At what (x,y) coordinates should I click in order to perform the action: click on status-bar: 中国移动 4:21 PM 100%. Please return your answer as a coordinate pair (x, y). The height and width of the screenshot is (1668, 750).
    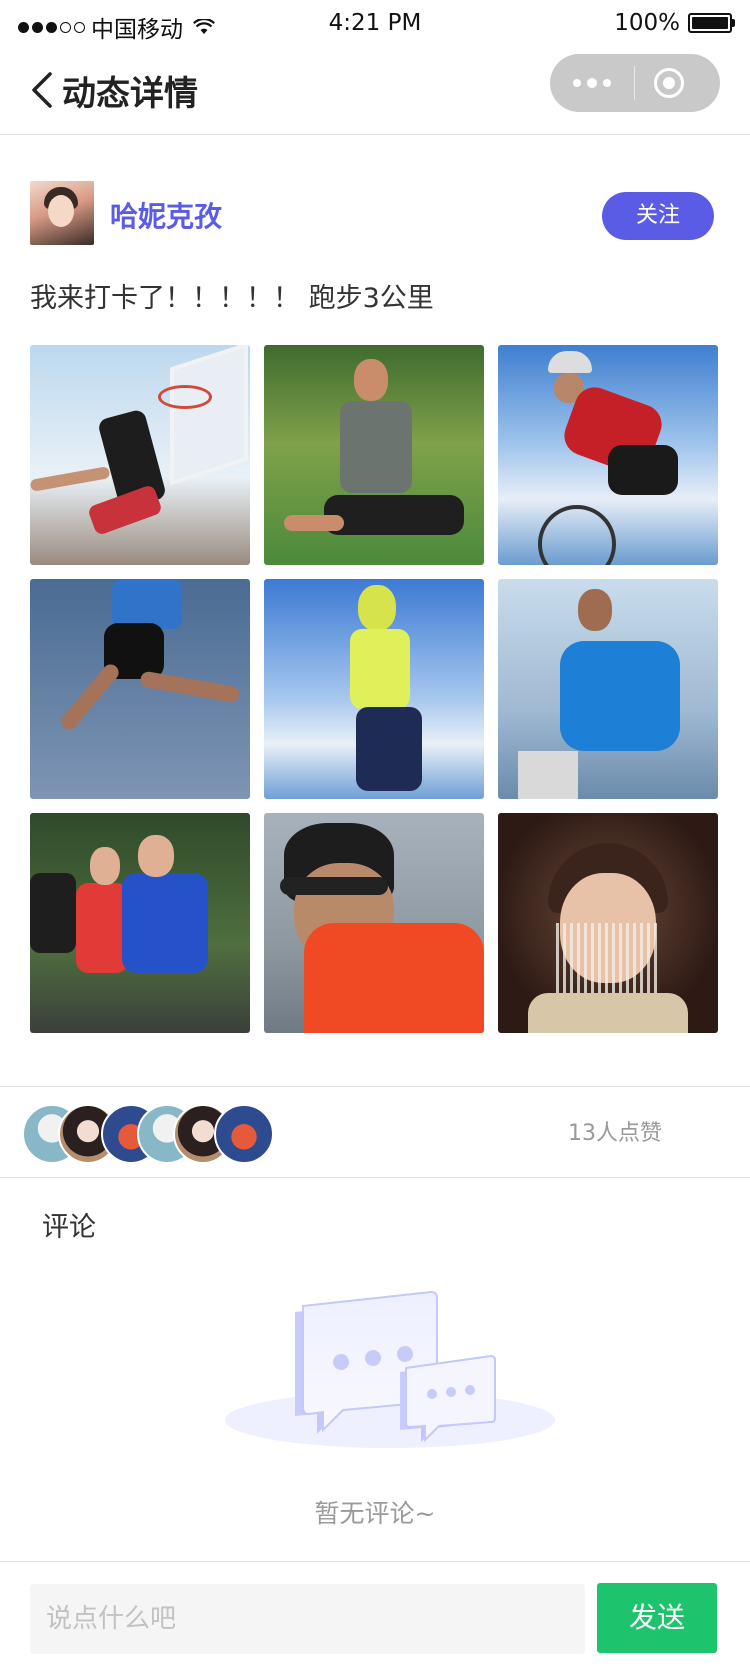
    Looking at the image, I should click on (375, 24).